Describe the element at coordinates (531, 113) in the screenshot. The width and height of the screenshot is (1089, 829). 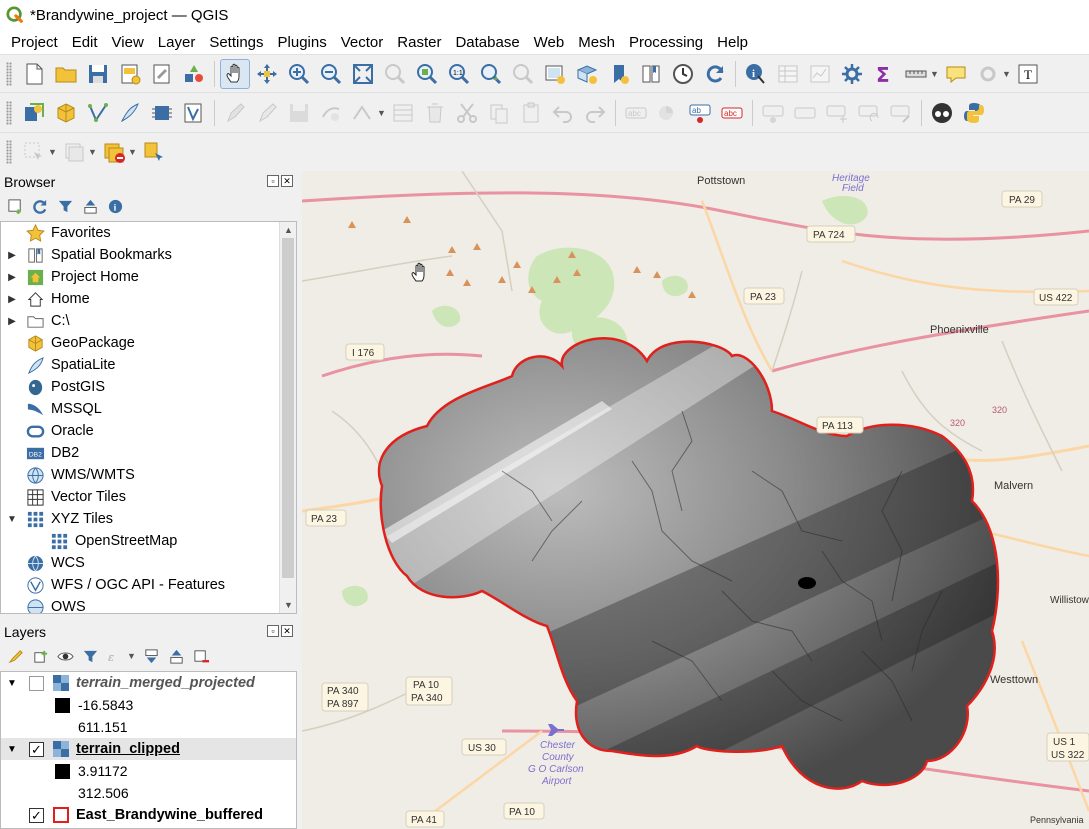
I see `paste-features-button` at that location.